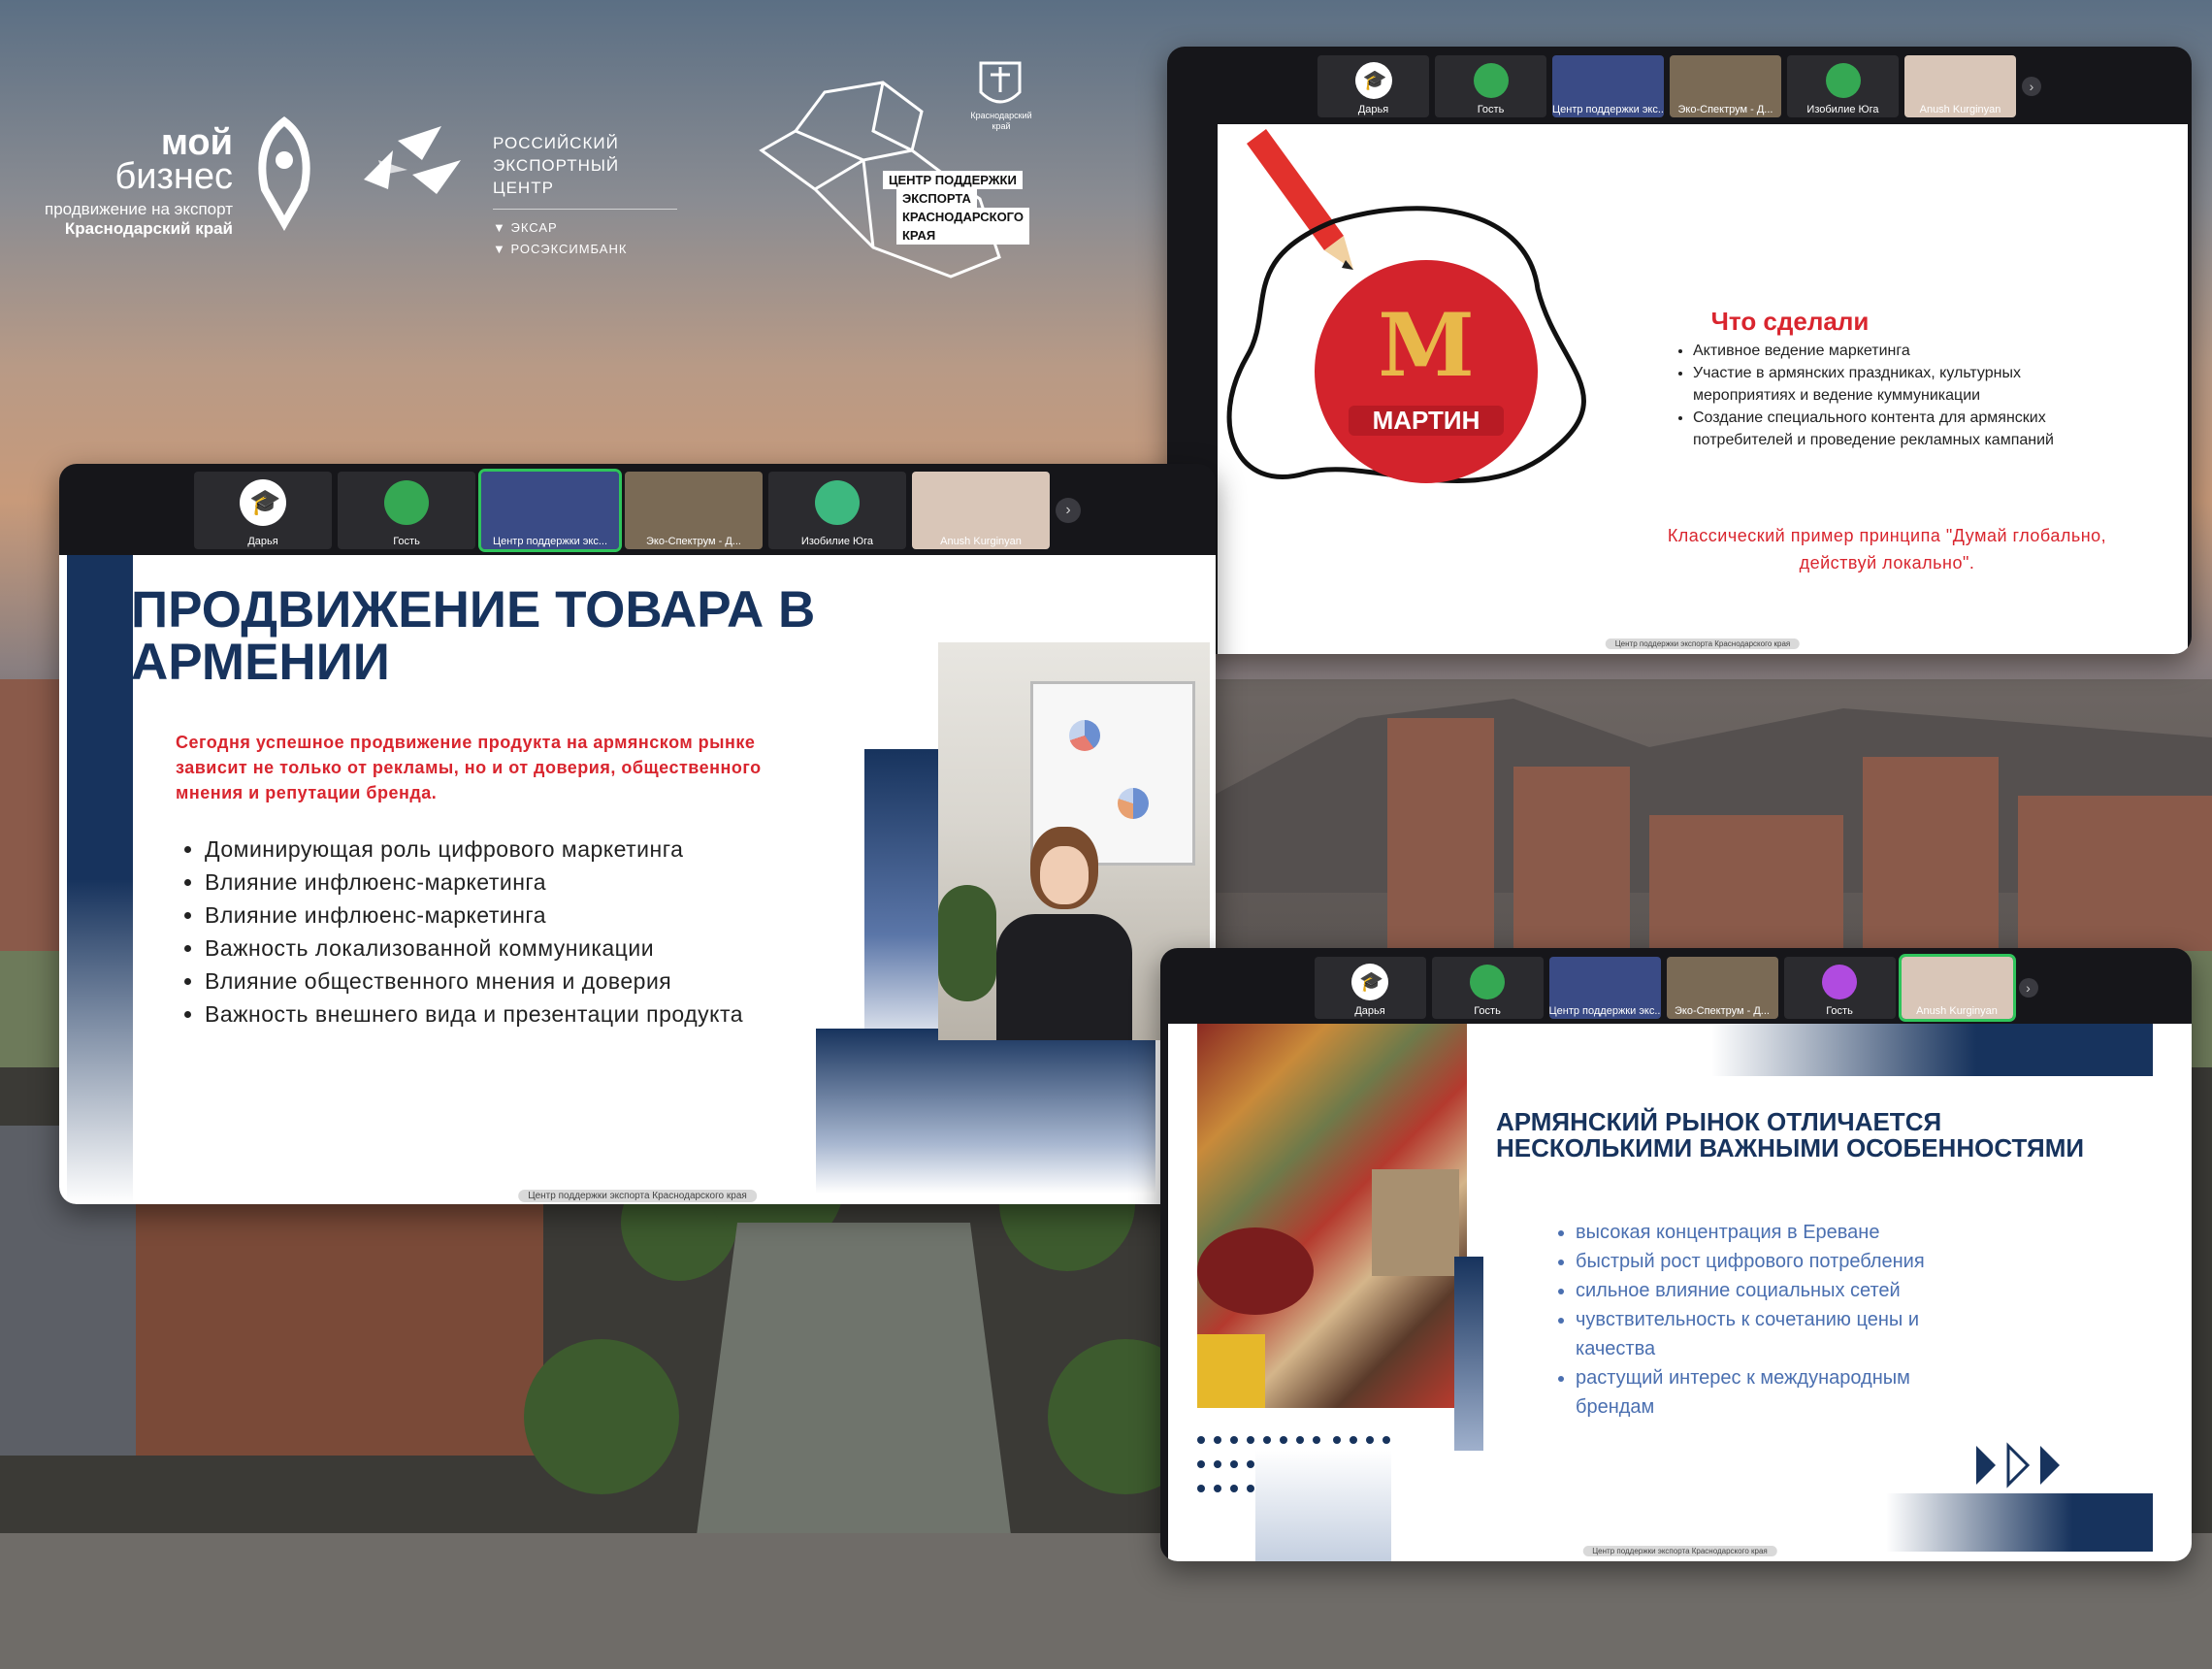  I want to click on participant-name: Дарья, so click(1373, 110).